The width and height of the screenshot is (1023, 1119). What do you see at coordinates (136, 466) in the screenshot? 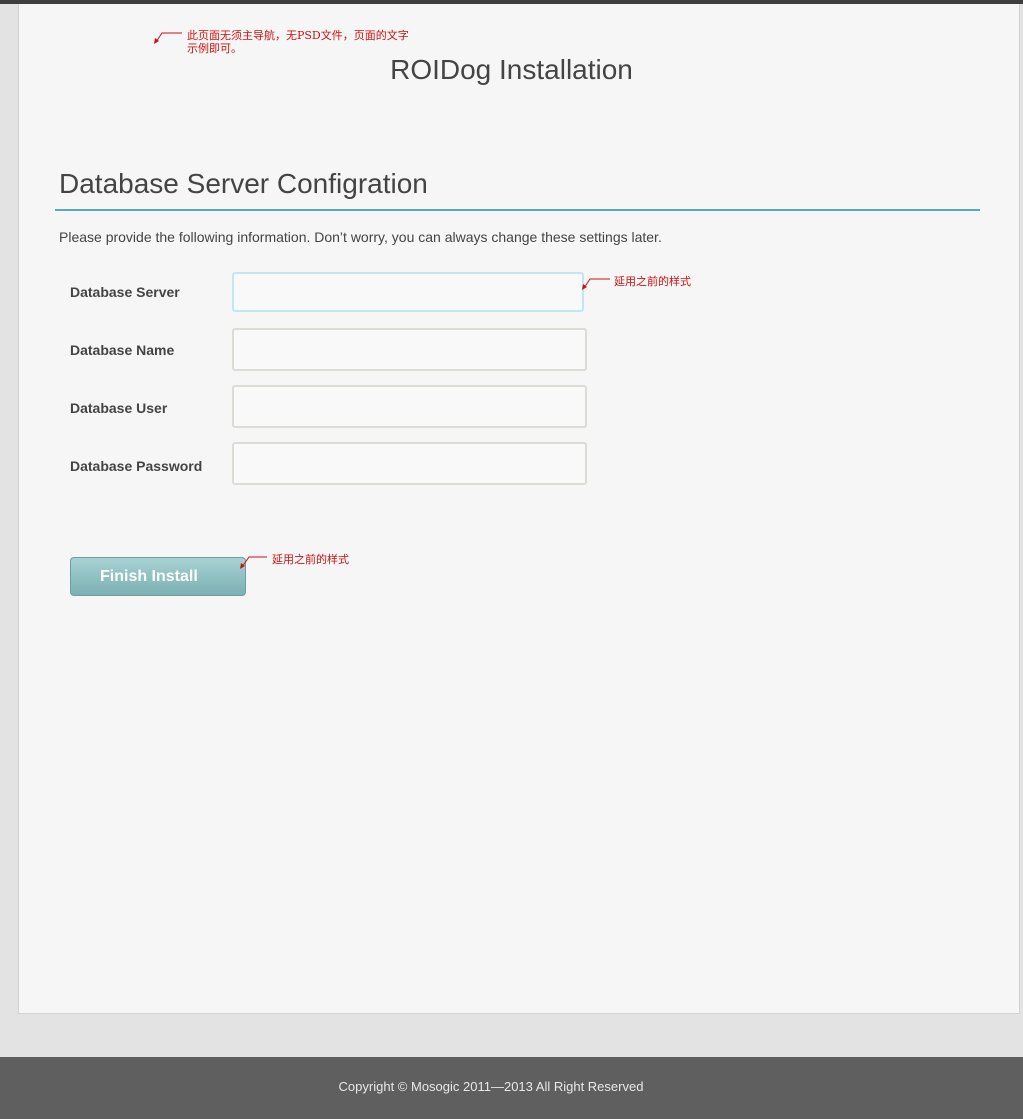
I see `database-password-label: Database Password` at bounding box center [136, 466].